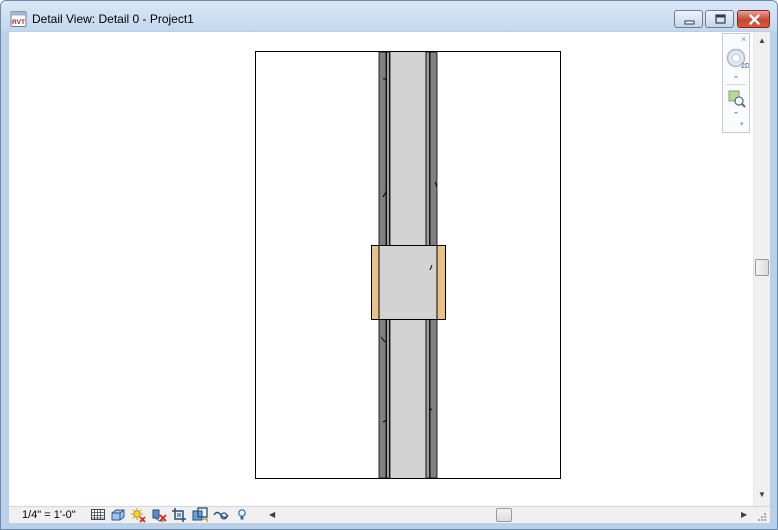 The width and height of the screenshot is (778, 530). I want to click on nav-bar-menu-icon: ▾, so click(742, 124).